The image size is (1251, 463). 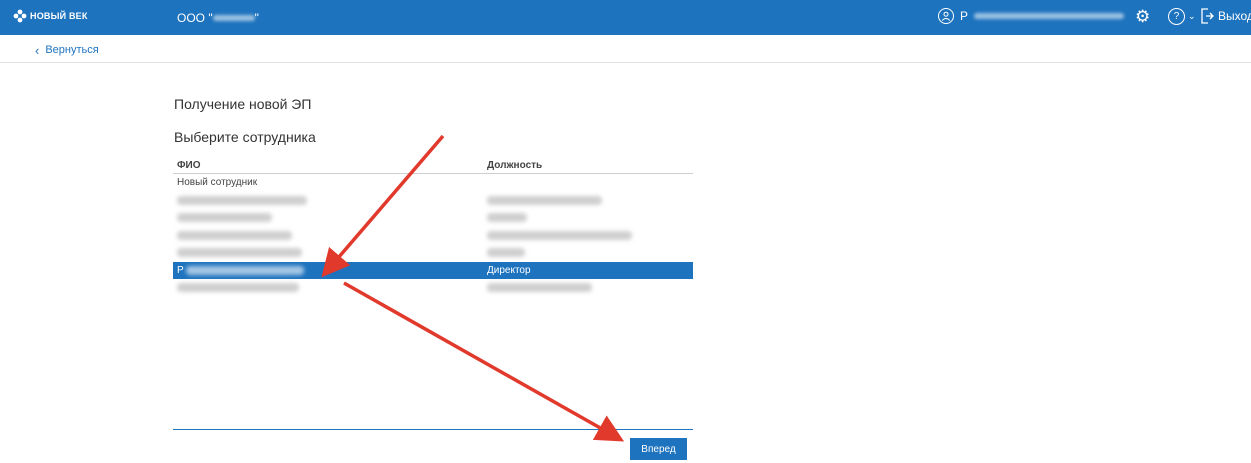 What do you see at coordinates (1192, 16) in the screenshot?
I see `chevron-down-icon: ⌄` at bounding box center [1192, 16].